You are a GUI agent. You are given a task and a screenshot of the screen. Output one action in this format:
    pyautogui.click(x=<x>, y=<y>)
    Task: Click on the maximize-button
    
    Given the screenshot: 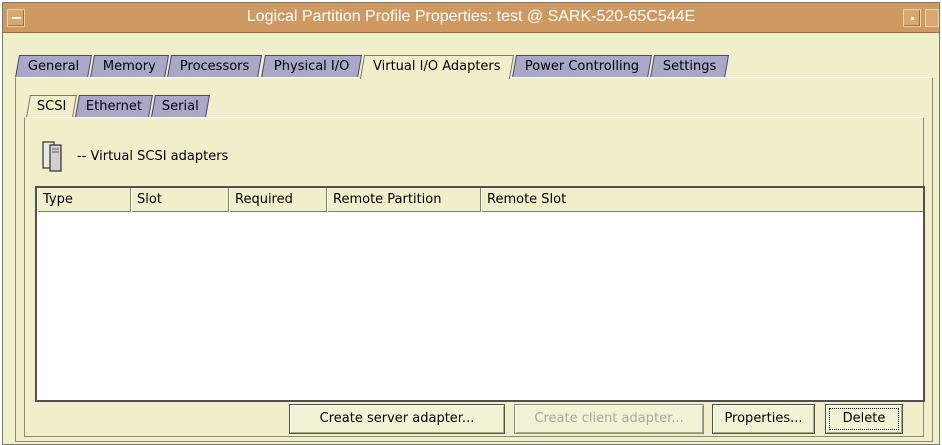 What is the action you would take?
    pyautogui.click(x=932, y=18)
    